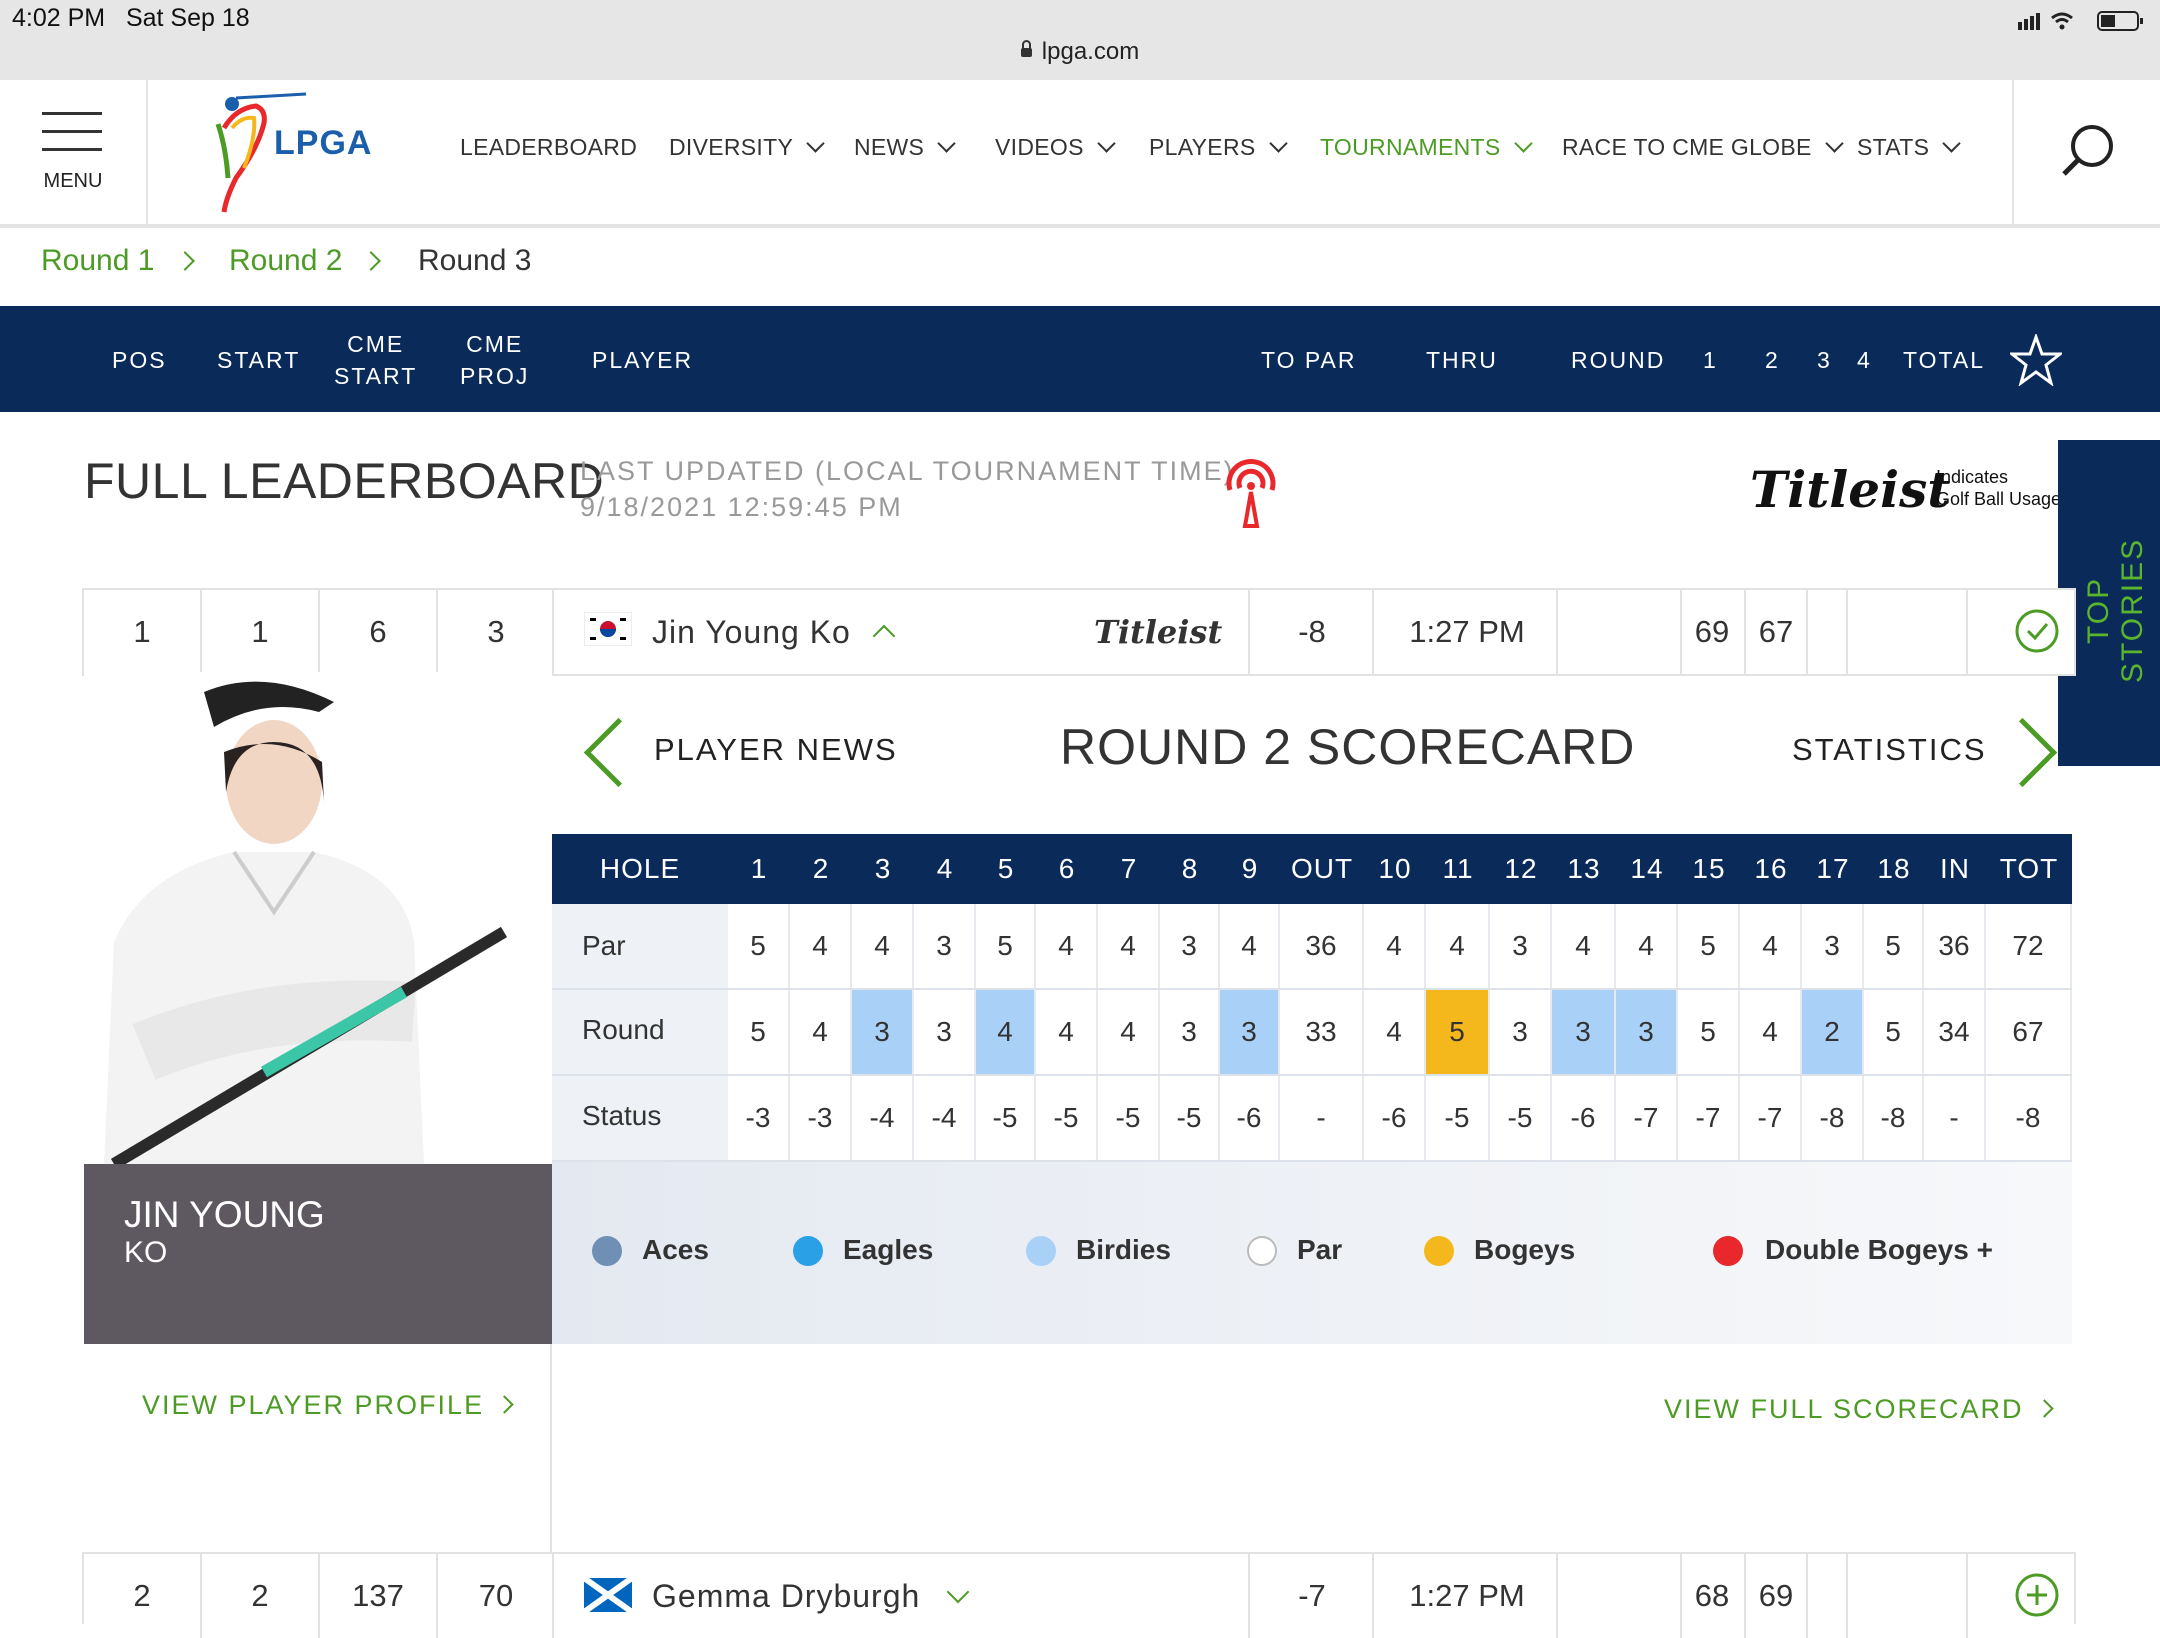  I want to click on lpga-logo-text: LPGA, so click(323, 143).